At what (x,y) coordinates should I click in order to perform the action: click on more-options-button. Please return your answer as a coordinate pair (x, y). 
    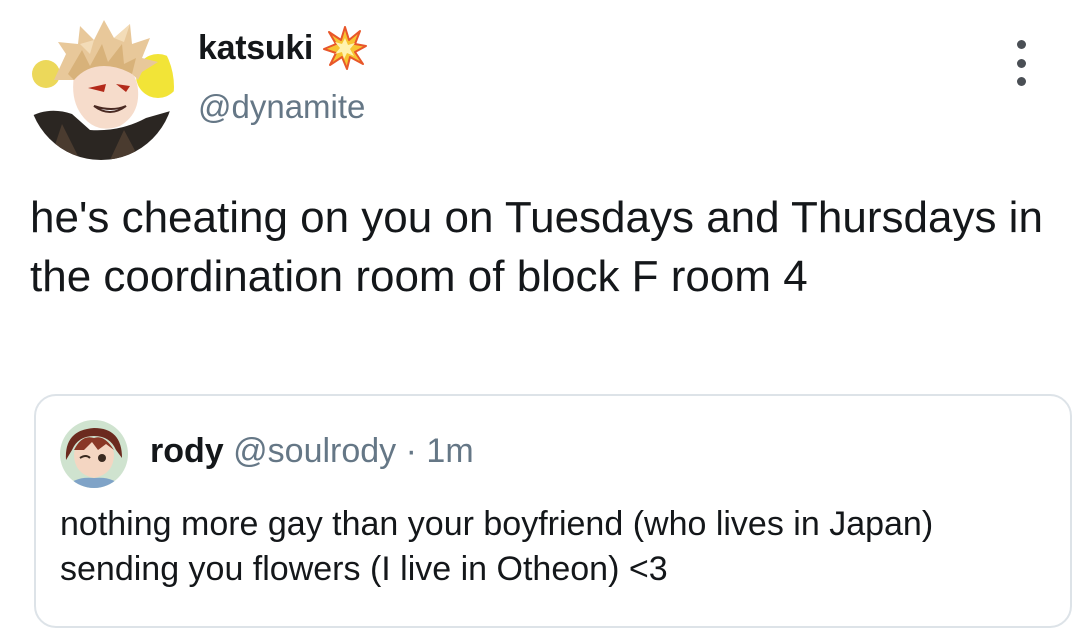
    Looking at the image, I should click on (1021, 63).